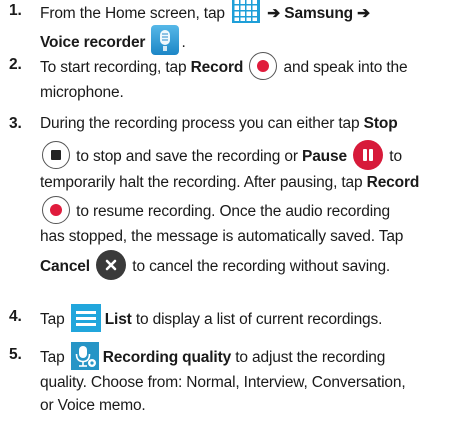  What do you see at coordinates (261, 266) in the screenshot?
I see `step-text: to cancel the recording without saving.` at bounding box center [261, 266].